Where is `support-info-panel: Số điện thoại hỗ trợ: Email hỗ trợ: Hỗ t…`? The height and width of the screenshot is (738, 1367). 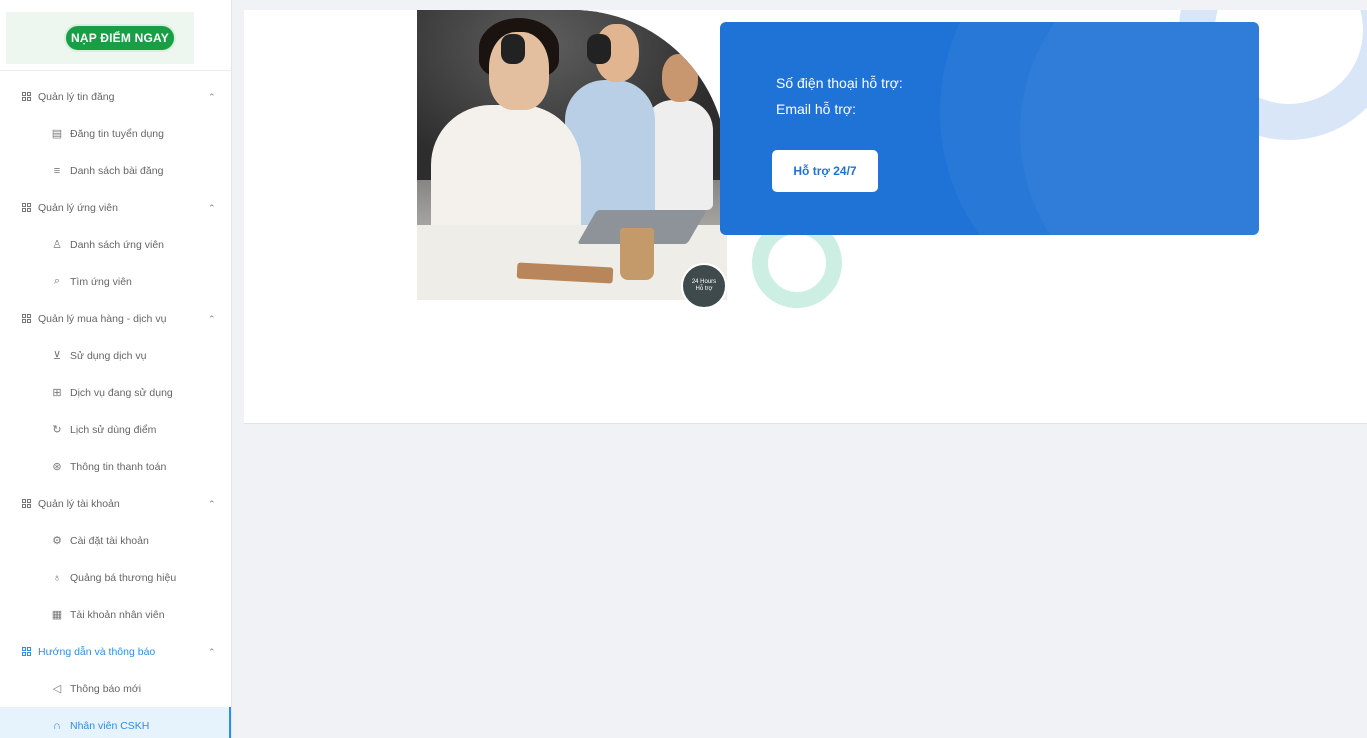 support-info-panel: Số điện thoại hỗ trợ: Email hỗ trợ: Hỗ t… is located at coordinates (989, 128).